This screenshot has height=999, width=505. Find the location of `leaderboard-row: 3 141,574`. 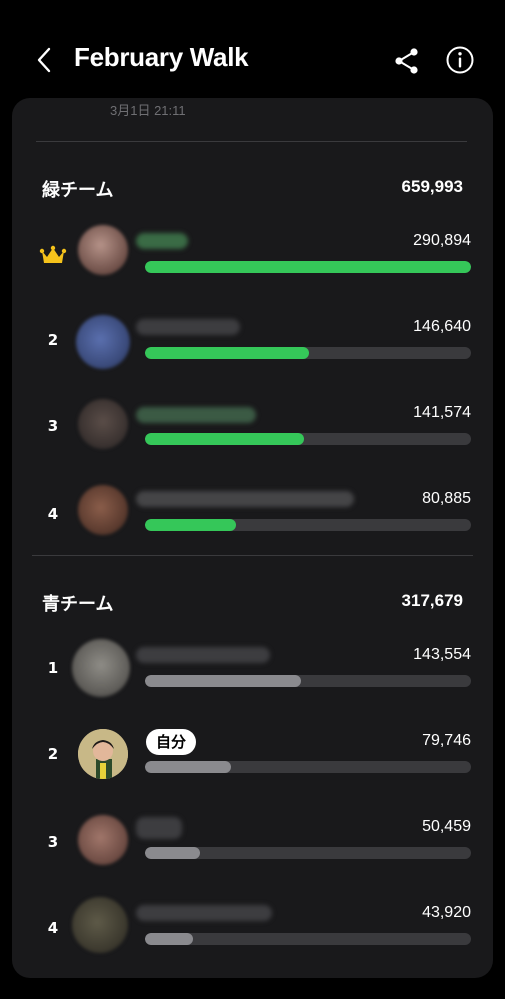

leaderboard-row: 3 141,574 is located at coordinates (252, 440).